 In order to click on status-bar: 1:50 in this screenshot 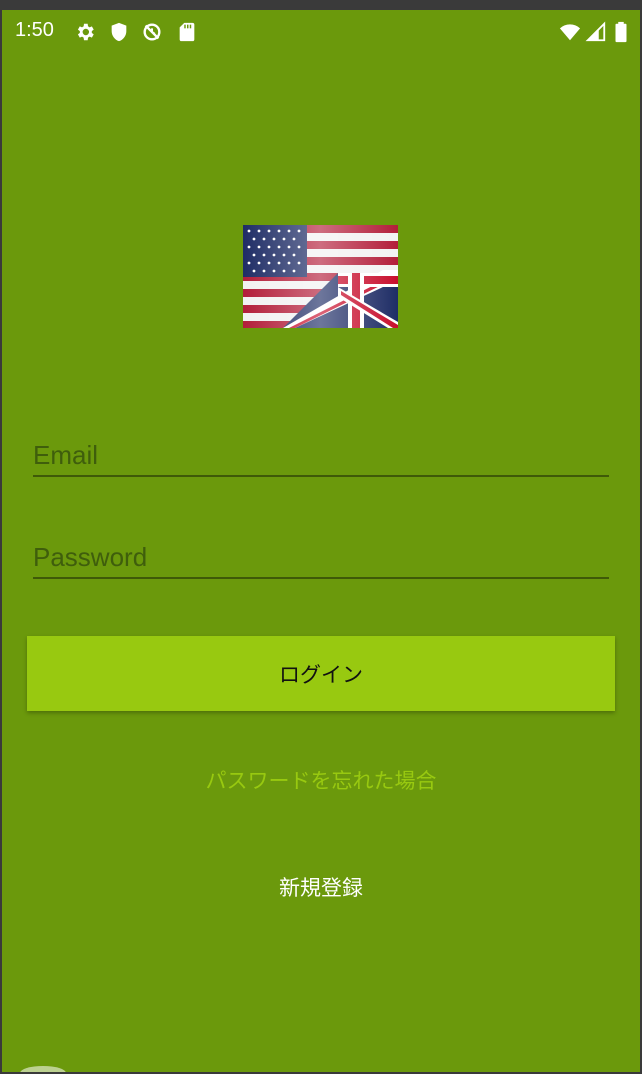, I will do `click(321, 32)`.